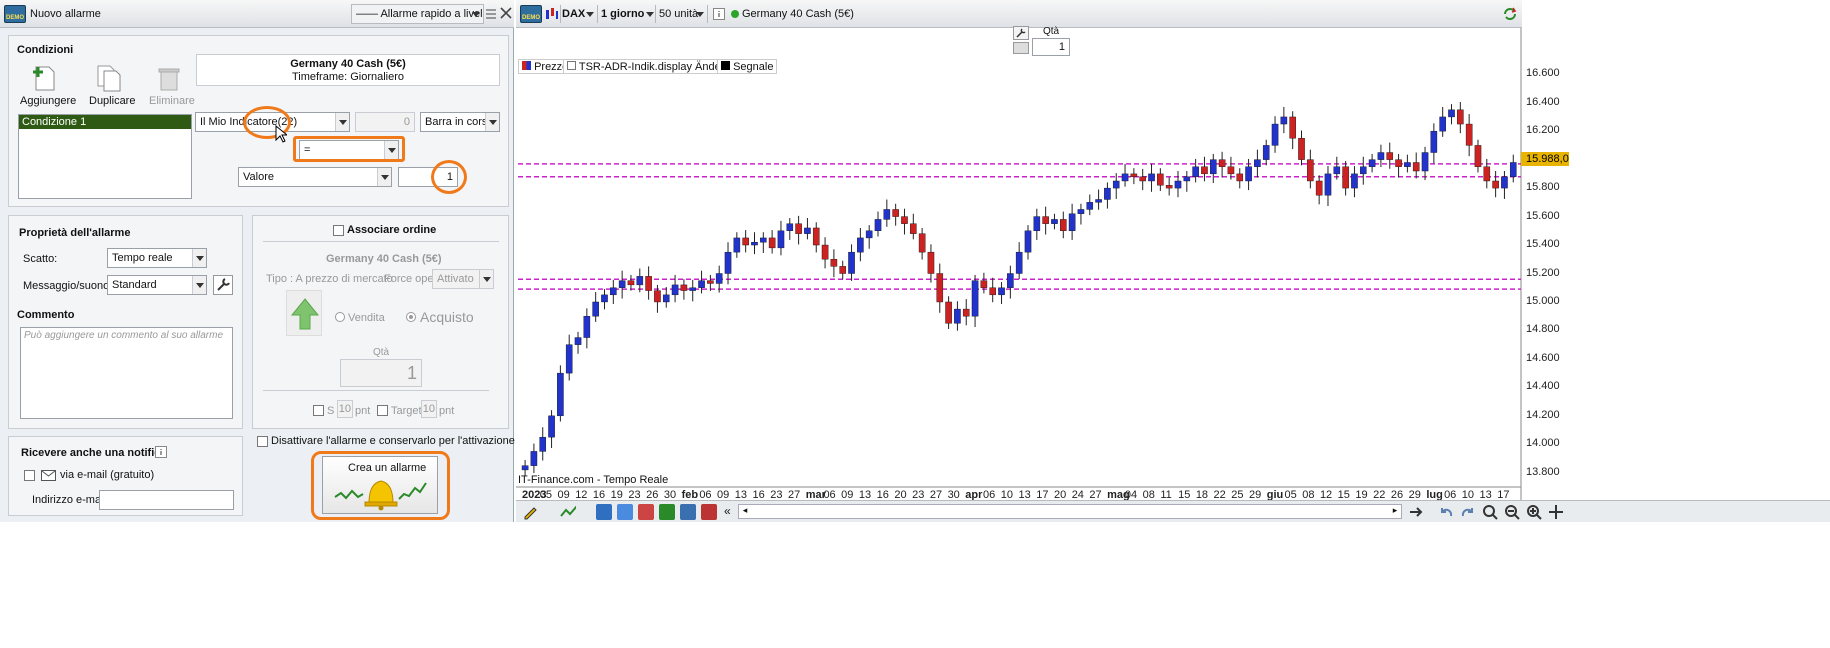  I want to click on duplicate-condition-button: Duplicare, so click(111, 86).